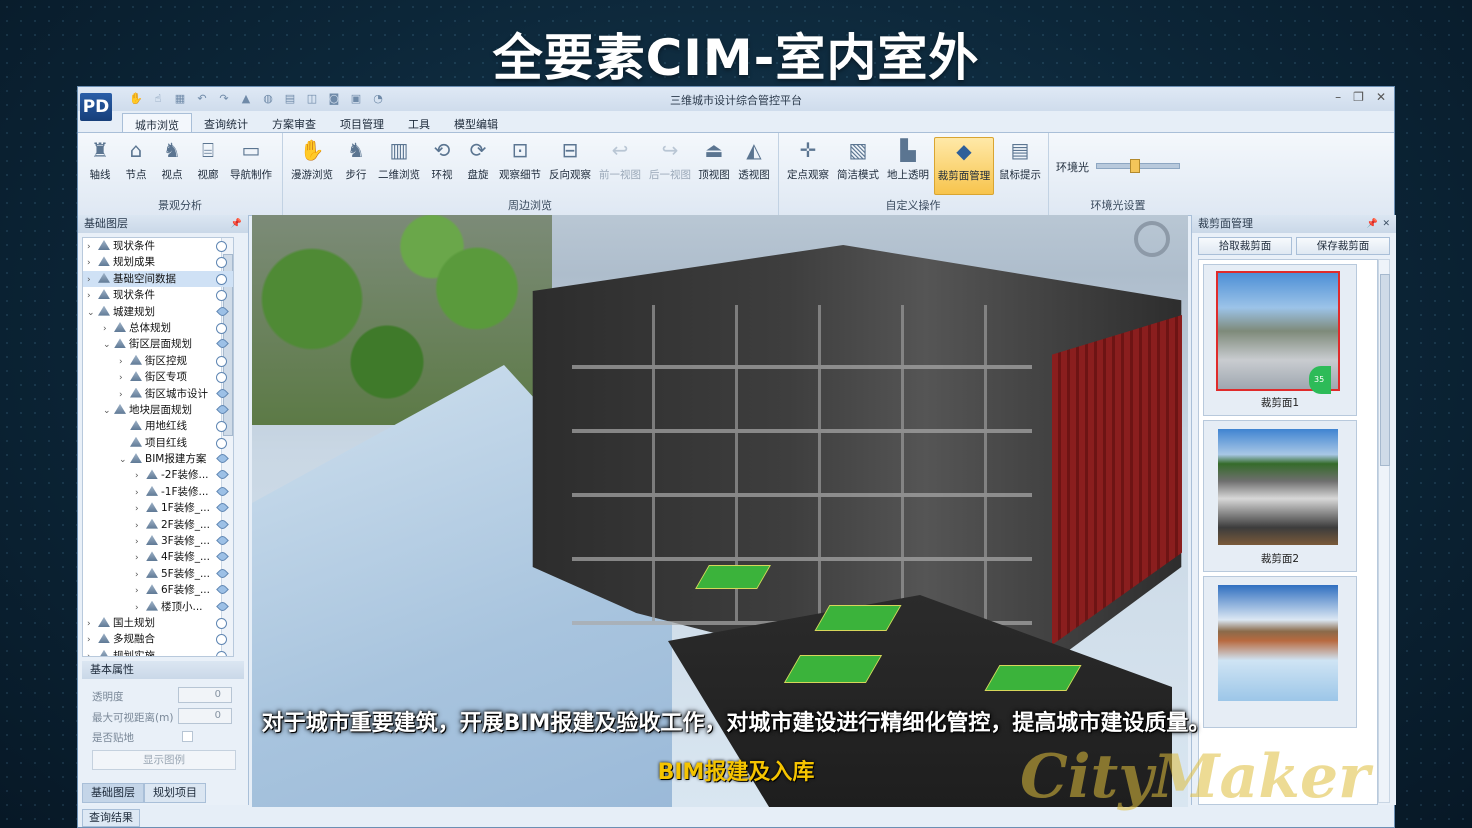 This screenshot has width=1472, height=828. I want to click on tab-base-layers: 基础图层, so click(113, 793).